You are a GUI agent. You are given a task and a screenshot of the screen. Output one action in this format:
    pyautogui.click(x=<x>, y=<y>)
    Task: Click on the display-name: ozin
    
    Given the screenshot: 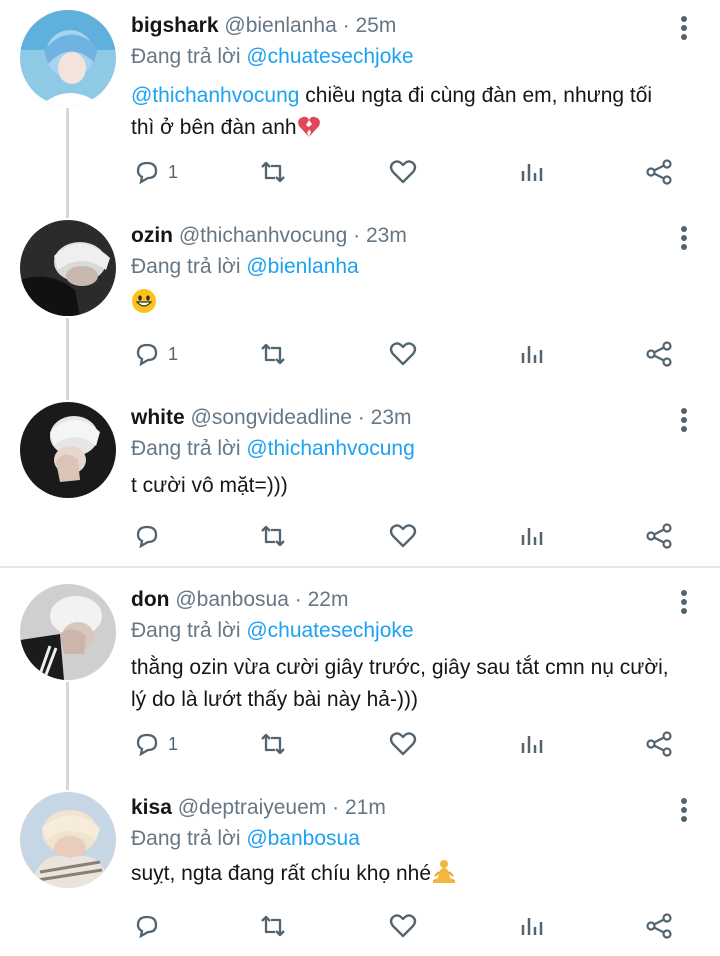 What is the action you would take?
    pyautogui.click(x=152, y=235)
    